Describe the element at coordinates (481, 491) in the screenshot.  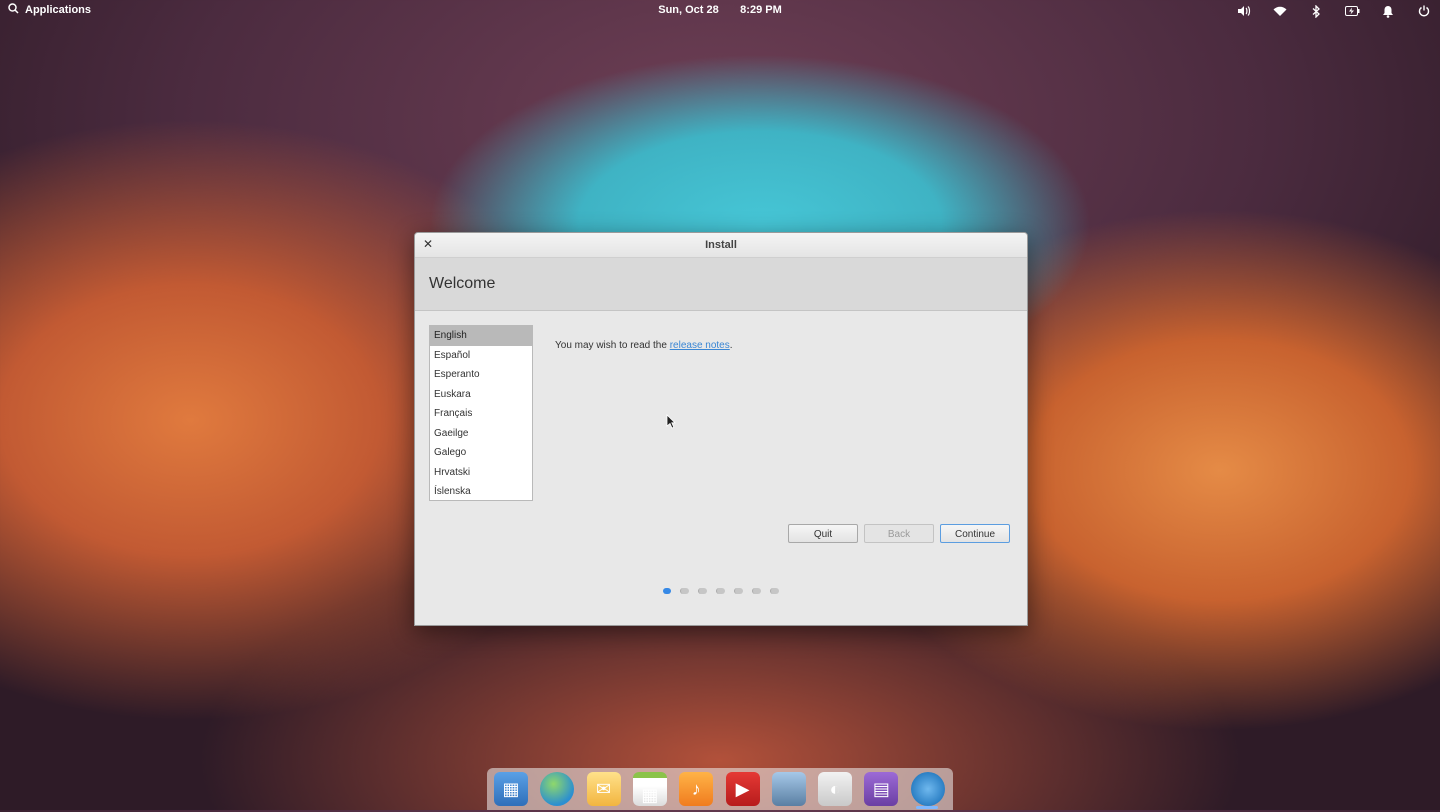
I see `language-item: Íslenska` at that location.